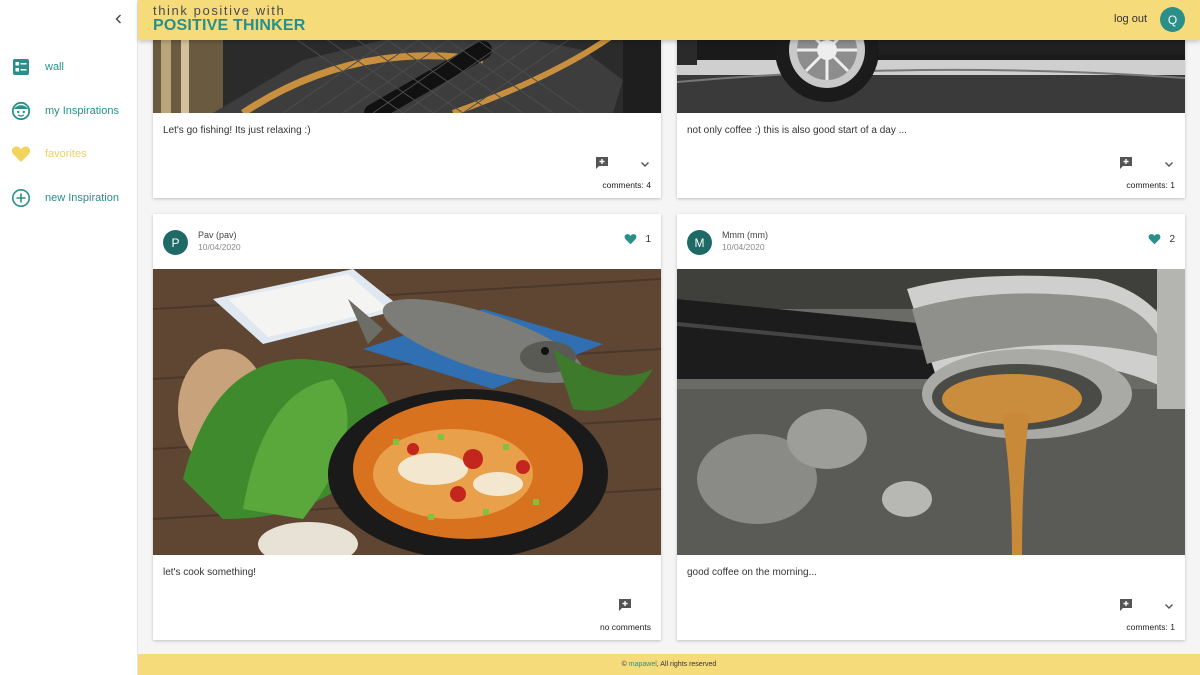  What do you see at coordinates (686, 664) in the screenshot?
I see `footer-rights-text: , All rights reserved` at bounding box center [686, 664].